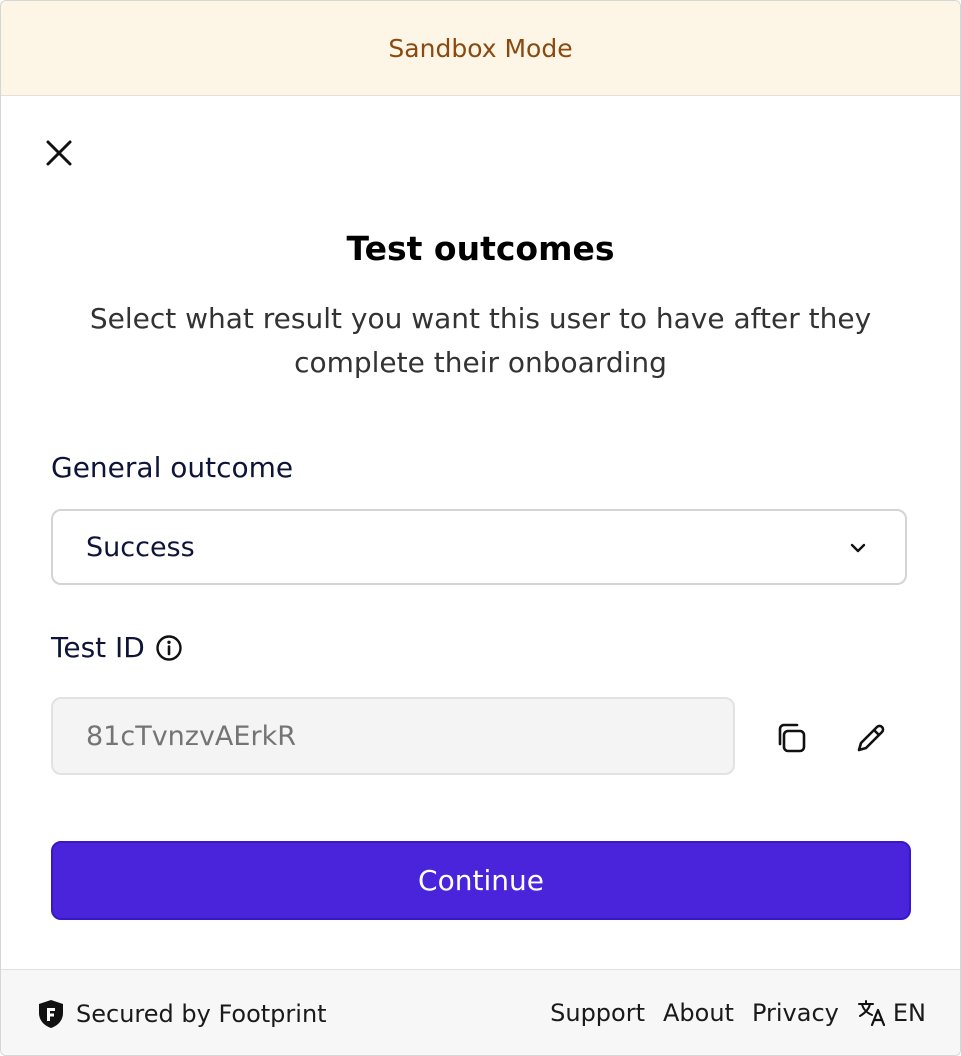 Image resolution: width=961 pixels, height=1056 pixels. What do you see at coordinates (698, 1013) in the screenshot?
I see `about-link: About` at bounding box center [698, 1013].